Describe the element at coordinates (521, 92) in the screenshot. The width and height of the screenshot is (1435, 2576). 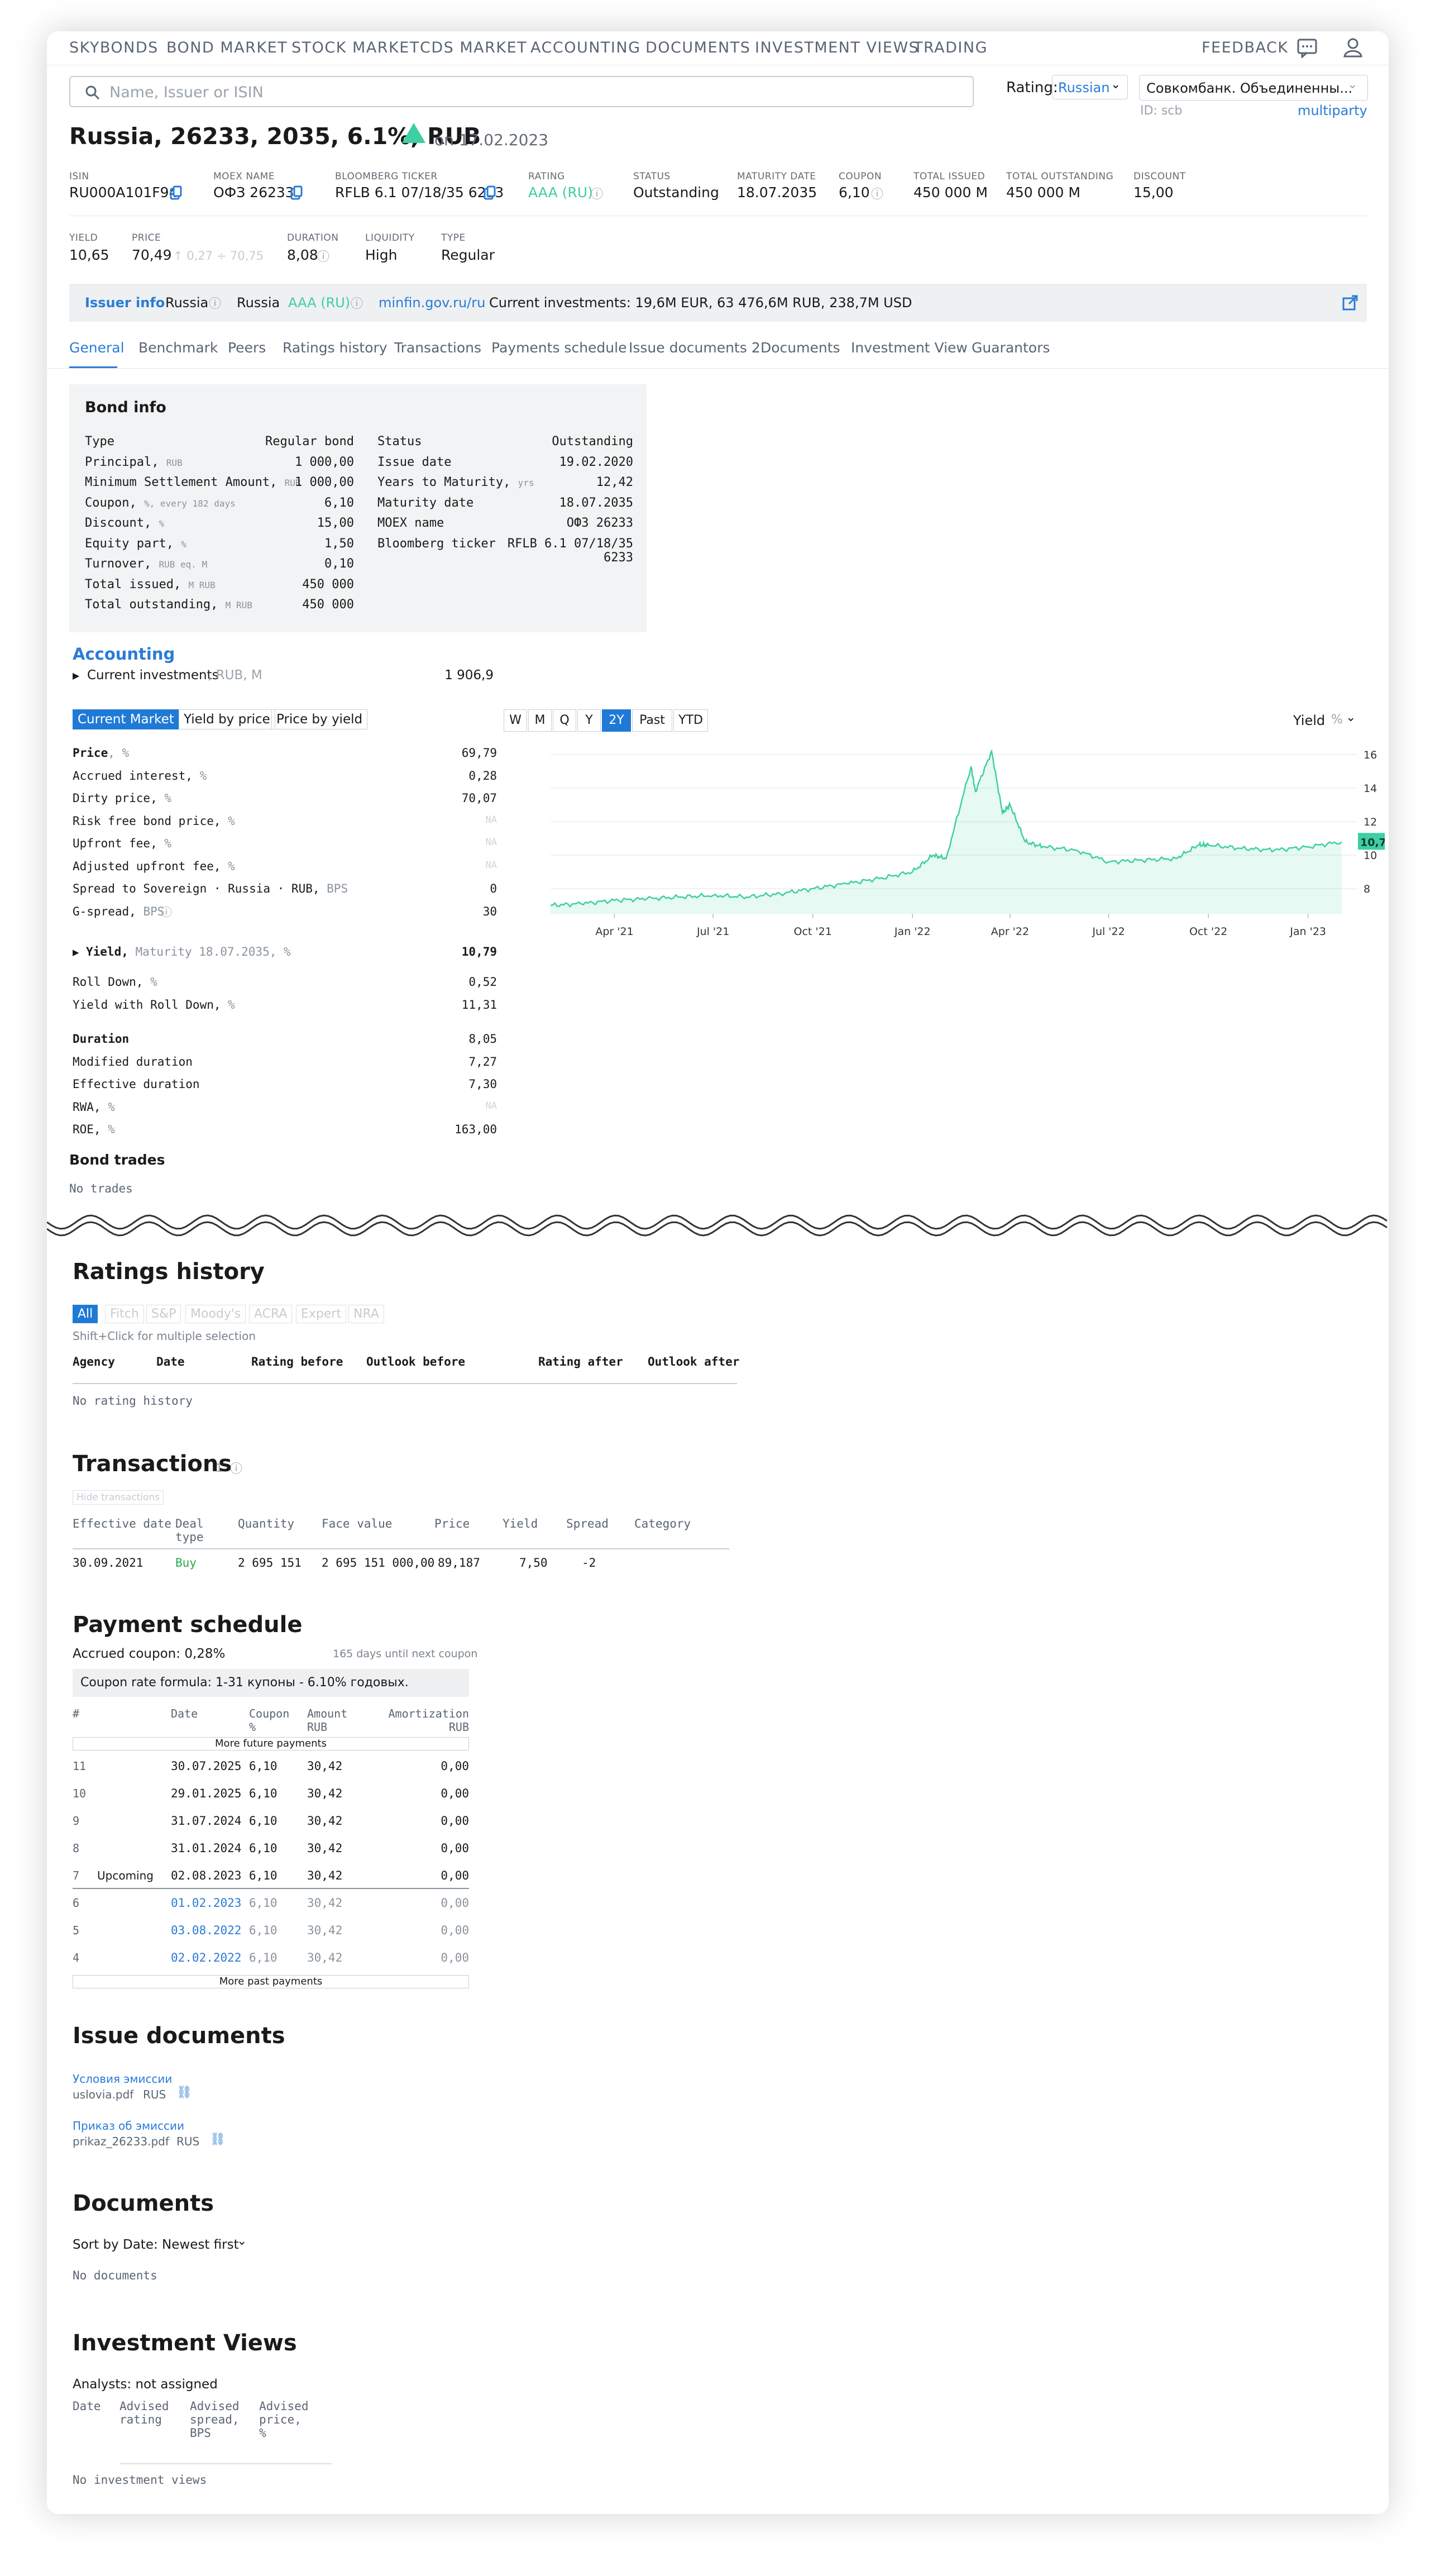
I see `search-input: Name, Issuer or ISIN` at that location.